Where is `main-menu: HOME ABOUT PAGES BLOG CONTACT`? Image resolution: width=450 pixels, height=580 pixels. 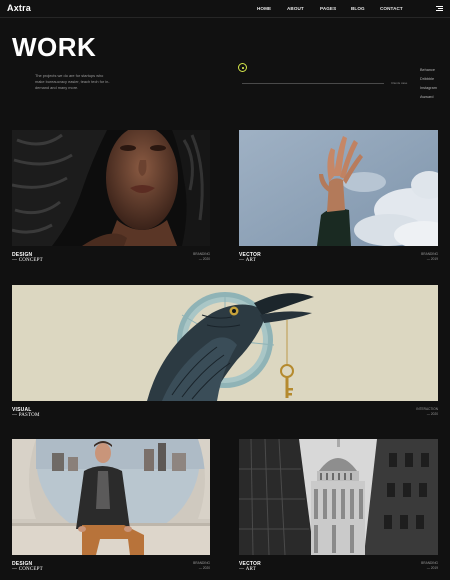 main-menu: HOME ABOUT PAGES BLOG CONTACT is located at coordinates (225, 10).